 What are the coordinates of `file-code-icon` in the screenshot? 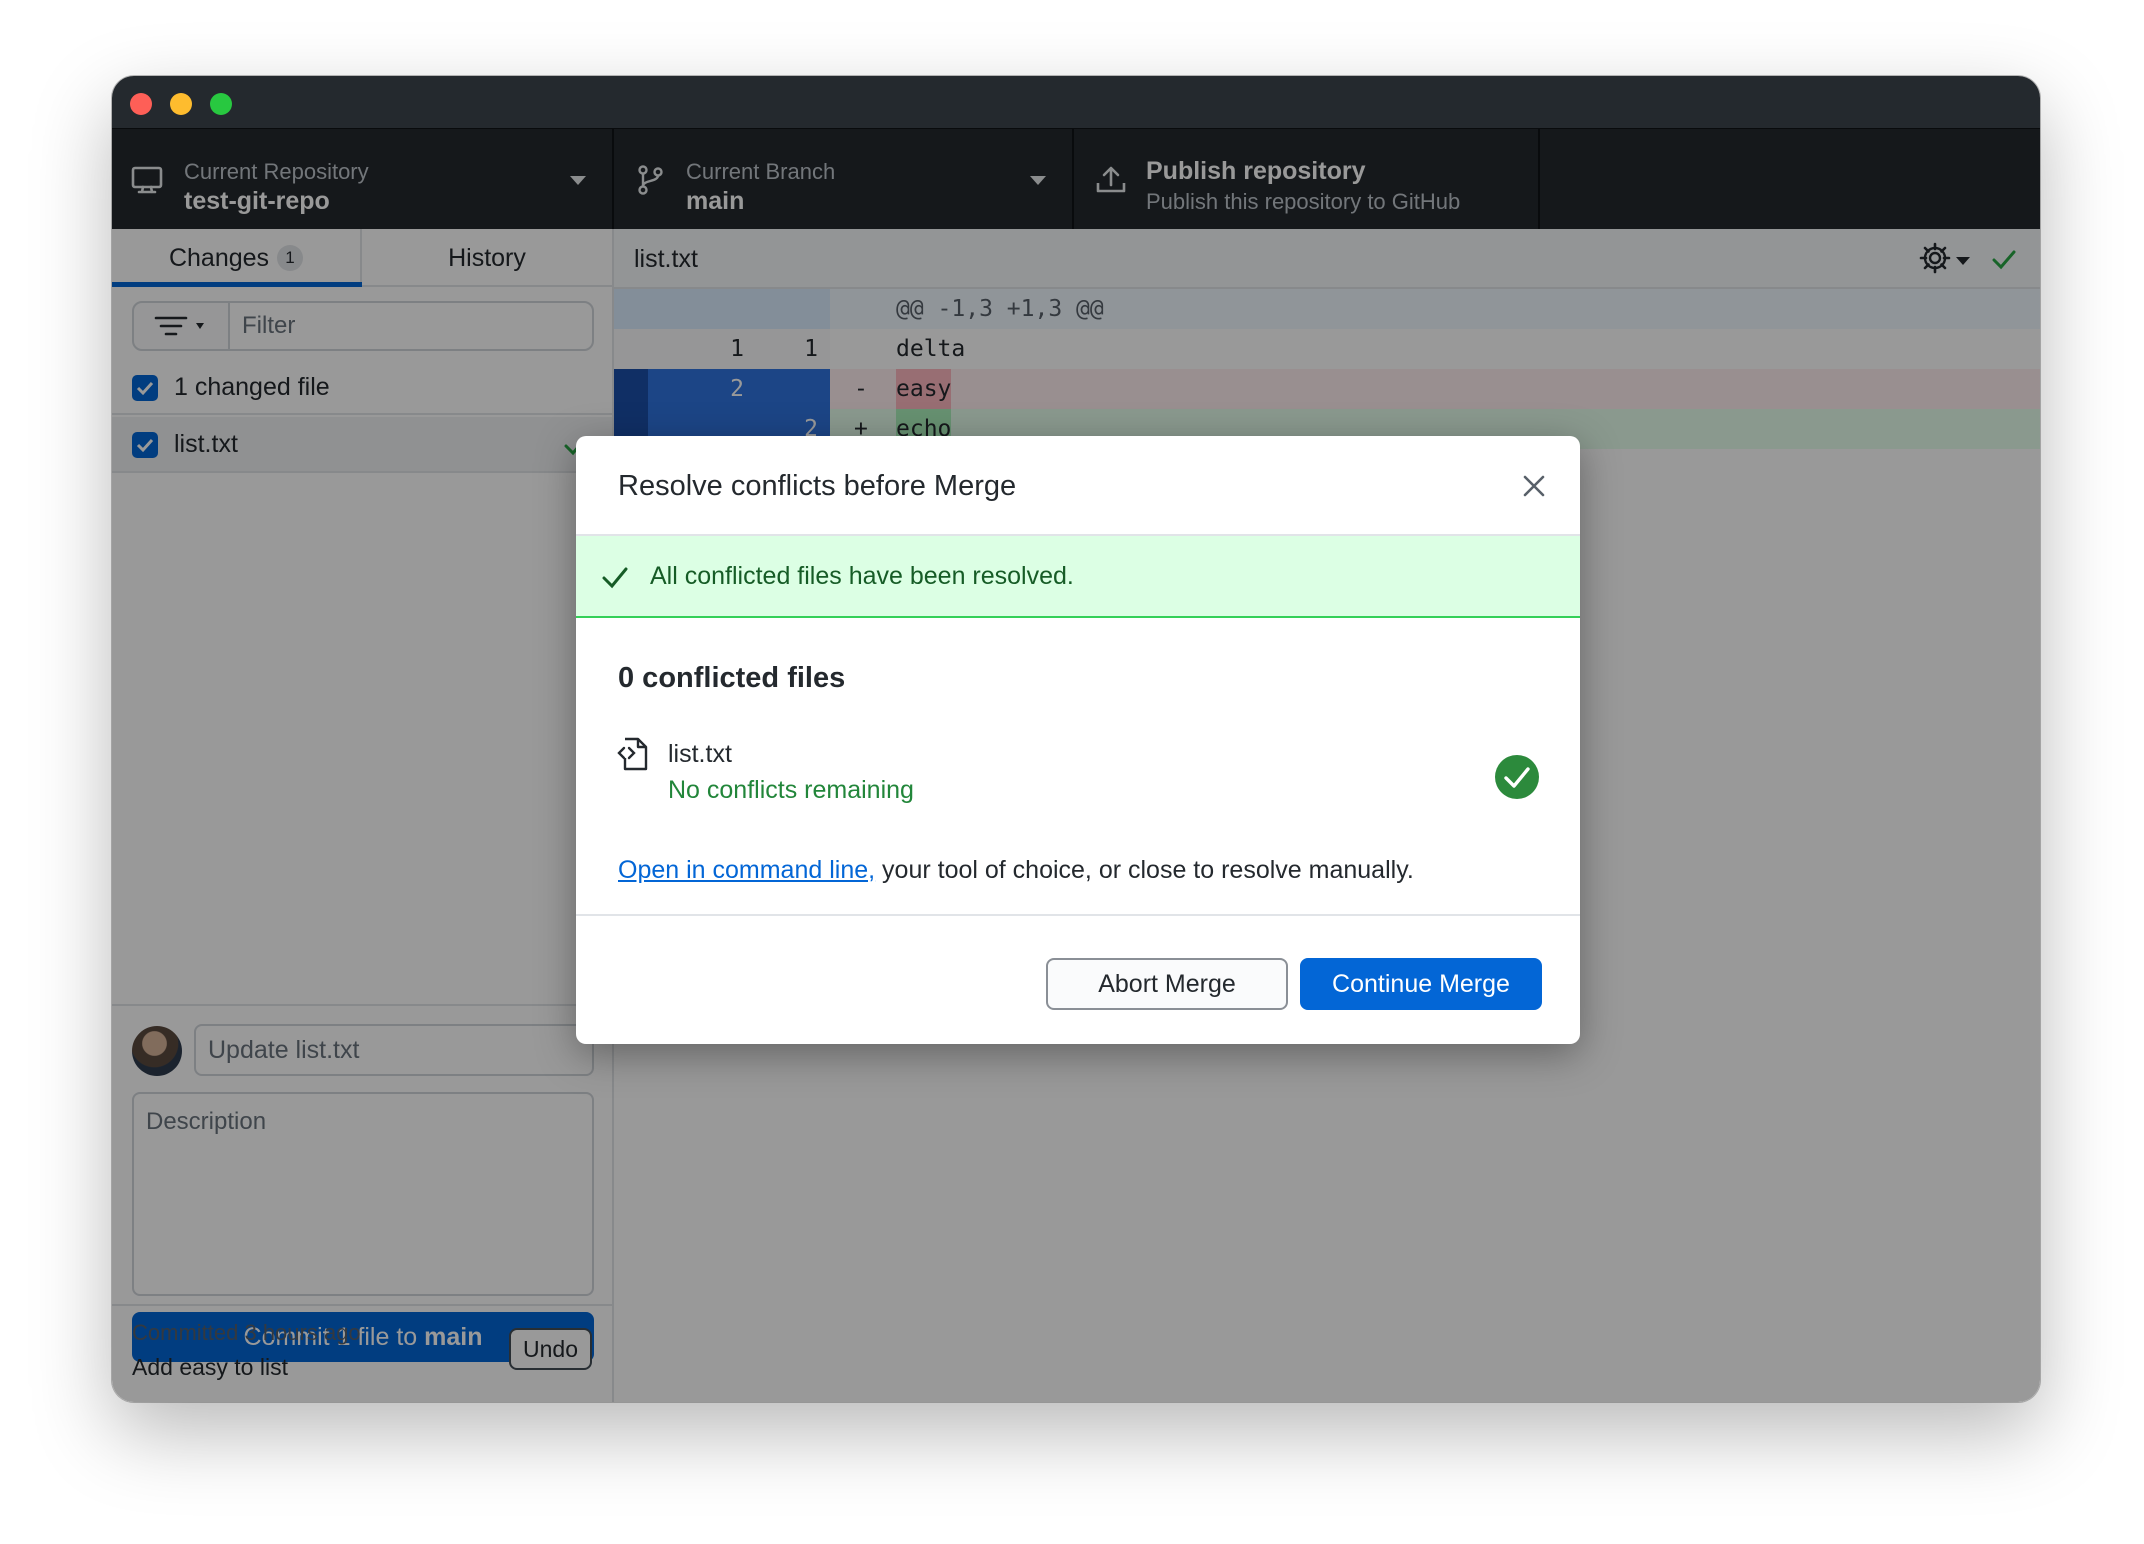 It's located at (632, 754).